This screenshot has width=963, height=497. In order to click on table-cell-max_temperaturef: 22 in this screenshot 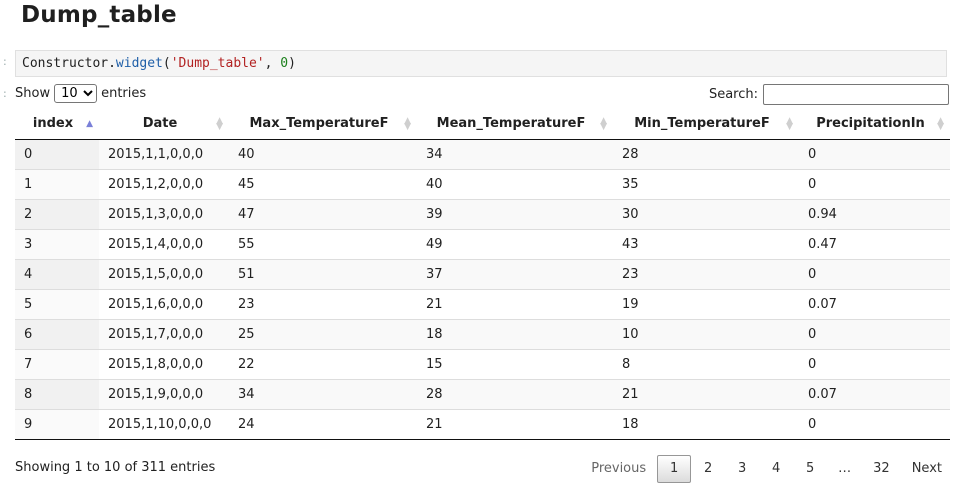, I will do `click(323, 363)`.